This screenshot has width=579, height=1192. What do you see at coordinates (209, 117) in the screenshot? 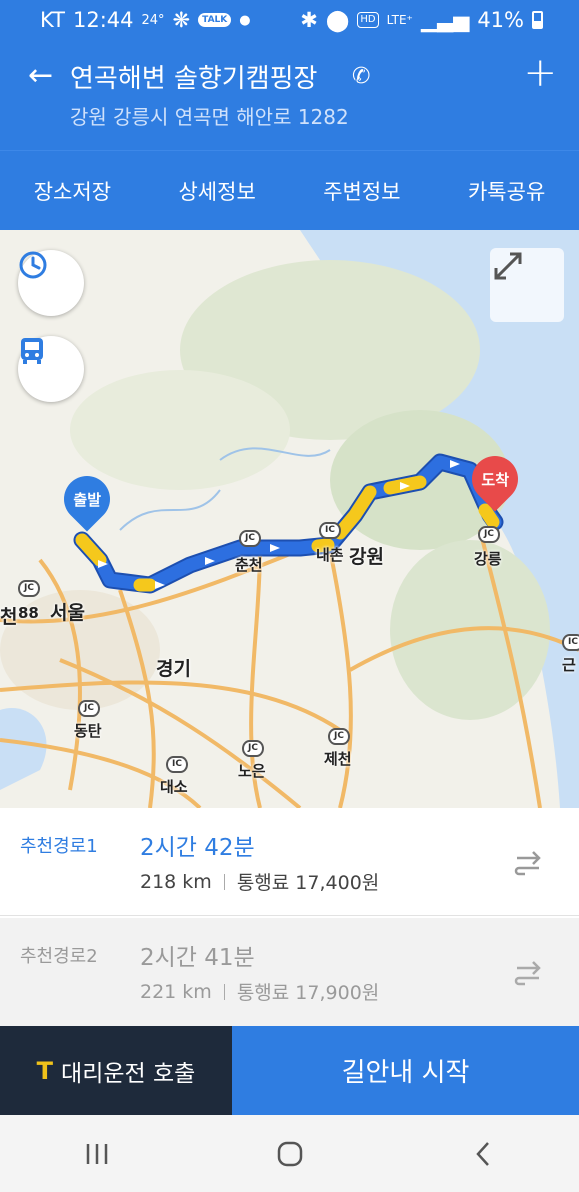
I see `place-address: 강원 강릉시 연곡면 해안로 1282` at bounding box center [209, 117].